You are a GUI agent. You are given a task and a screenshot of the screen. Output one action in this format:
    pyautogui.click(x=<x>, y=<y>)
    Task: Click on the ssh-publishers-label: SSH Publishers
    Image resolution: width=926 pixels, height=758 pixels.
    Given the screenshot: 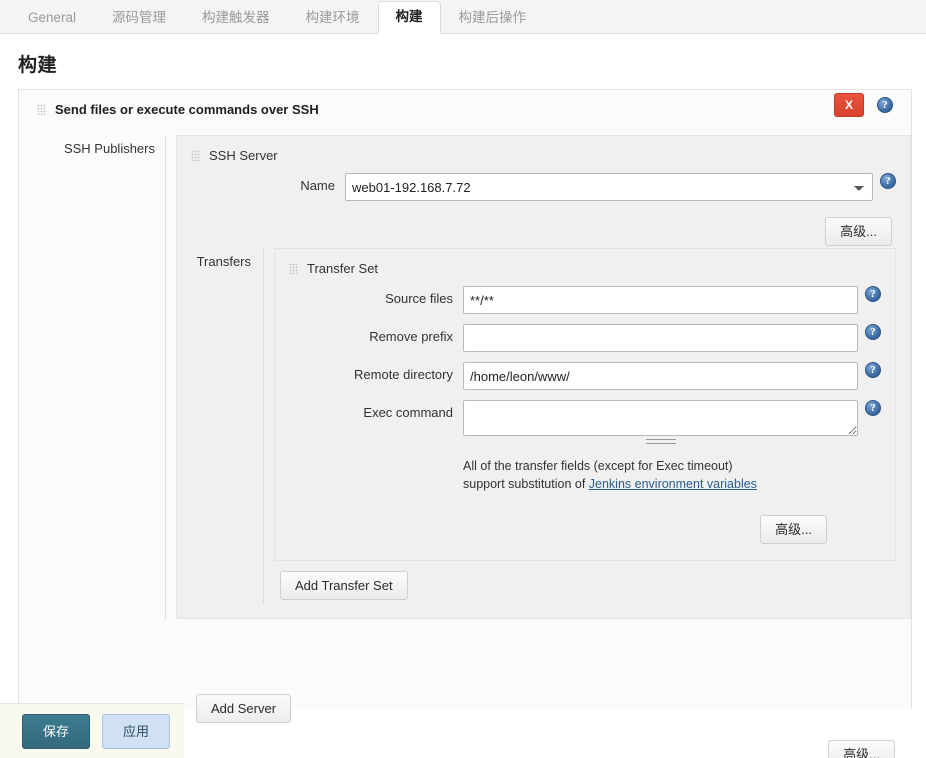 What is the action you would take?
    pyautogui.click(x=109, y=148)
    